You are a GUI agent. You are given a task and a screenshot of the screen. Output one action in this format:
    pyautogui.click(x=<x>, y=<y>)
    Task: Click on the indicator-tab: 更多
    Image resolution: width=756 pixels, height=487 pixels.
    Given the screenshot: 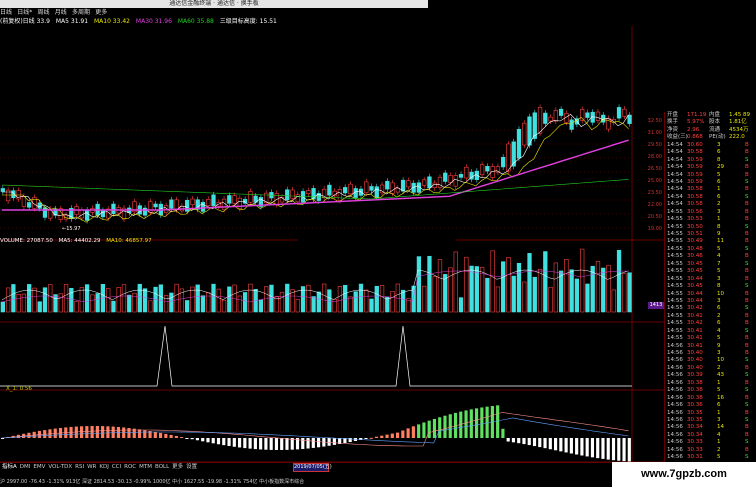 What is the action you would take?
    pyautogui.click(x=177, y=467)
    